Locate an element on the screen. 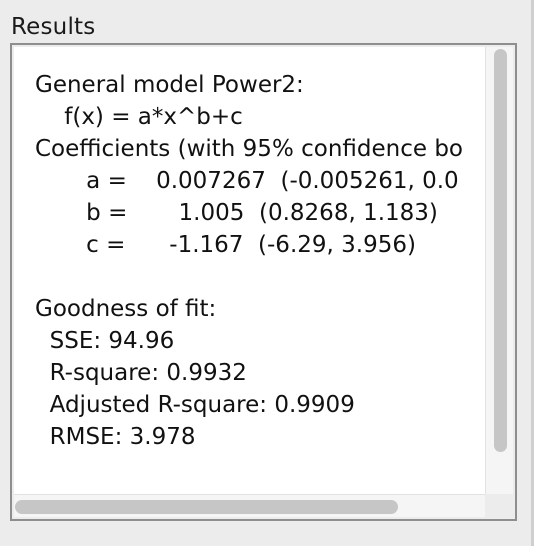  scrollbar-corner is located at coordinates (499, 505).